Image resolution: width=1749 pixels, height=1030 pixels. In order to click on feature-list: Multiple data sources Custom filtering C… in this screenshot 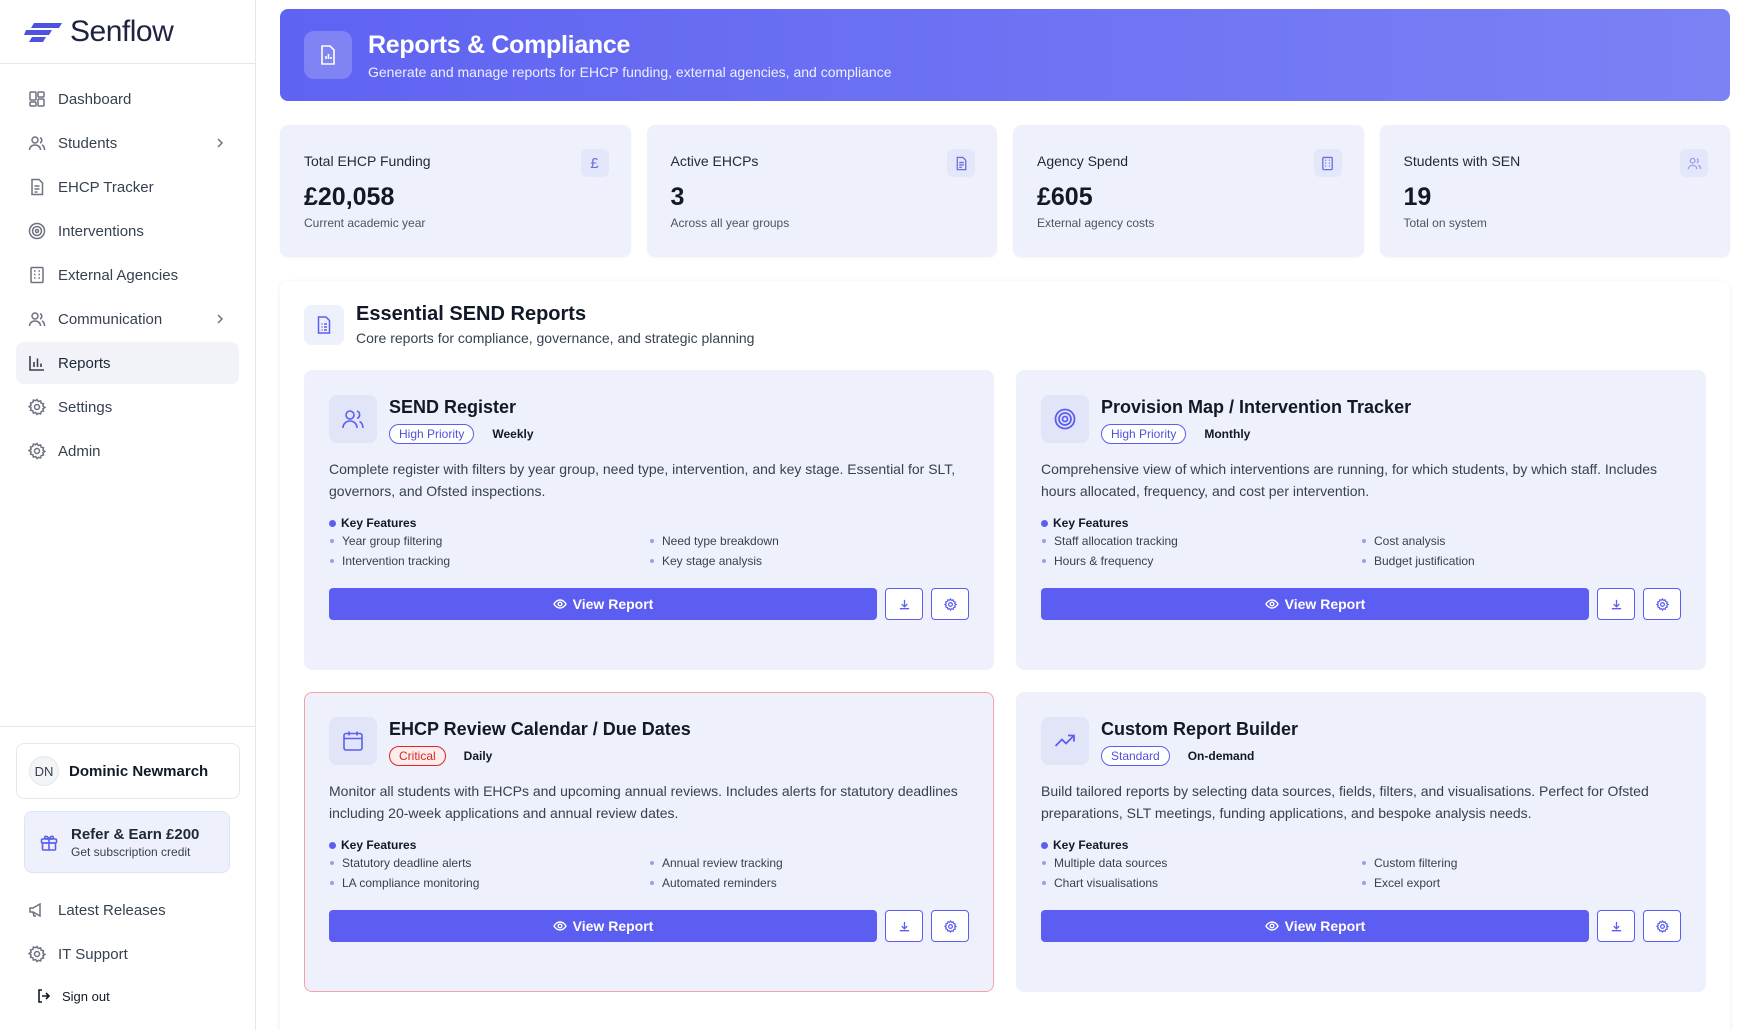, I will do `click(1361, 873)`.